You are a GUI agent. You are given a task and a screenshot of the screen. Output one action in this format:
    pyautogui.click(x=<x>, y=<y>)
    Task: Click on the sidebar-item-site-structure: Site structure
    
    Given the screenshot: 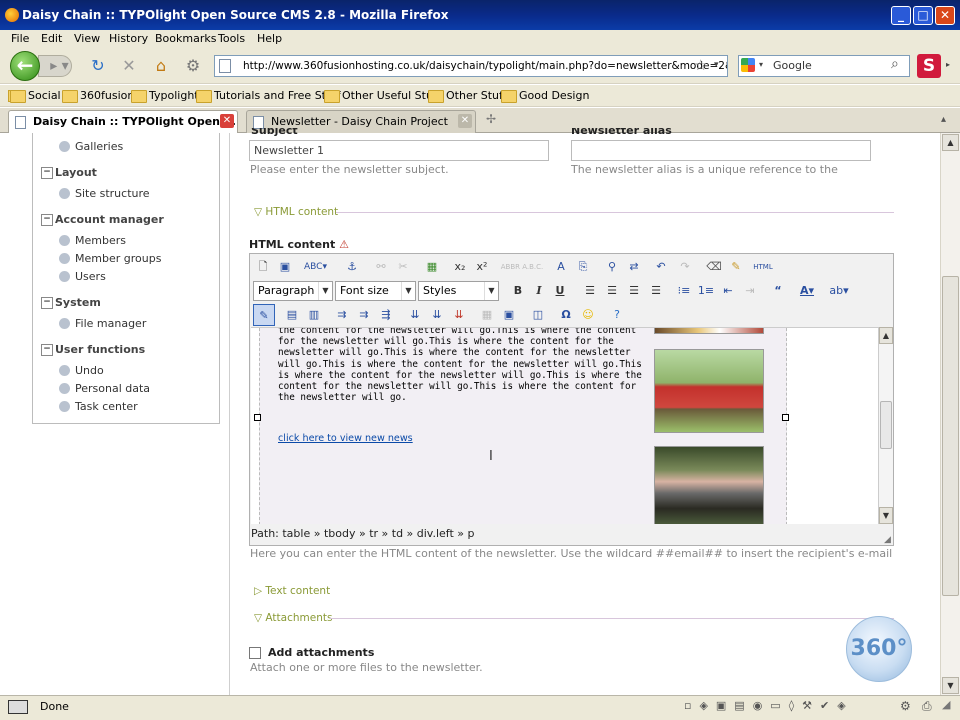 What is the action you would take?
    pyautogui.click(x=104, y=193)
    